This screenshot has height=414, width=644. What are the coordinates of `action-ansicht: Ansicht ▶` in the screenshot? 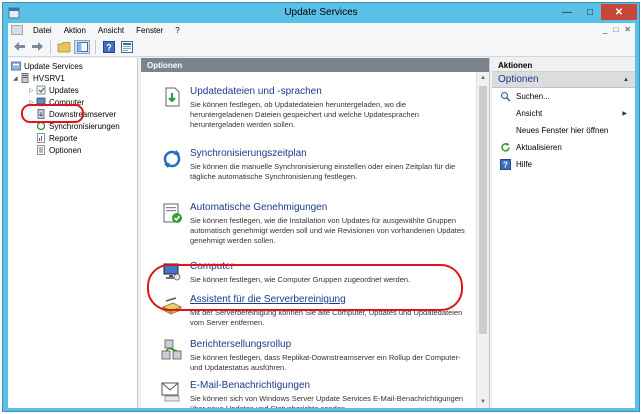 It's located at (563, 113).